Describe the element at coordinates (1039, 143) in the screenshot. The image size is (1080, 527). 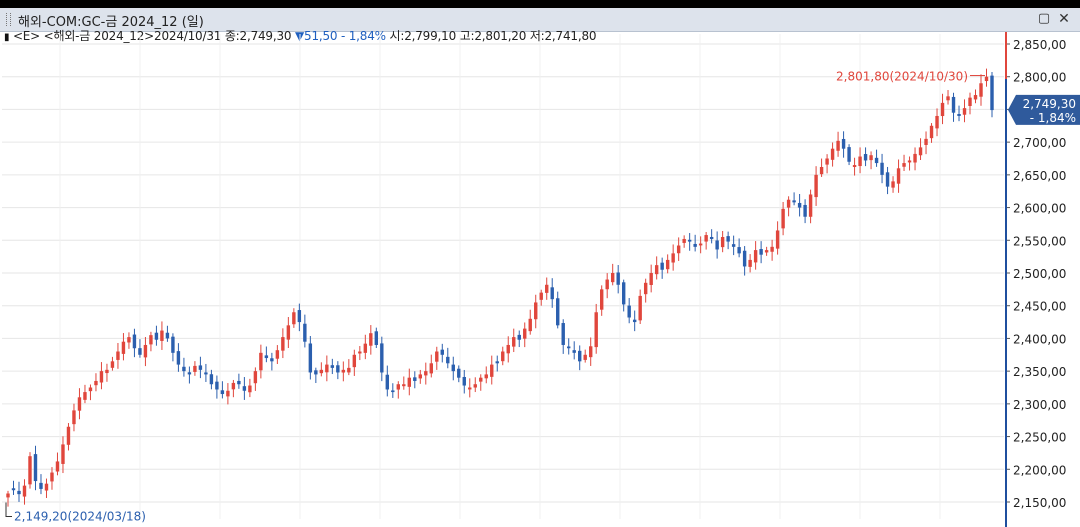
I see `y-tick-label: 2,700,00` at that location.